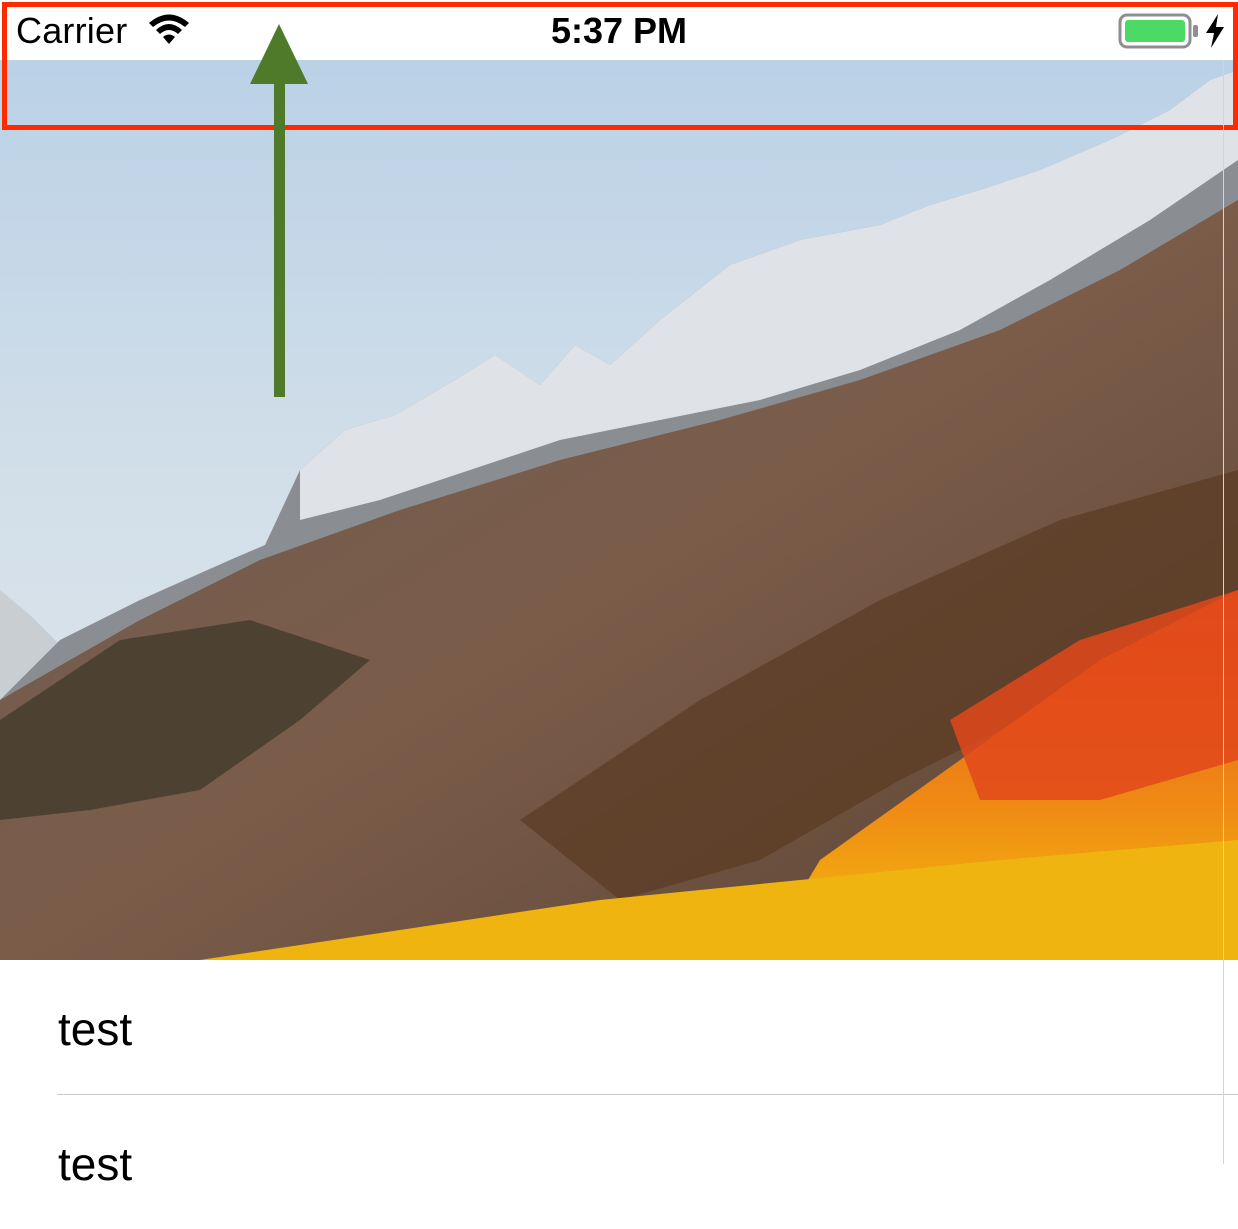  What do you see at coordinates (1158, 31) in the screenshot?
I see `battery-icon` at bounding box center [1158, 31].